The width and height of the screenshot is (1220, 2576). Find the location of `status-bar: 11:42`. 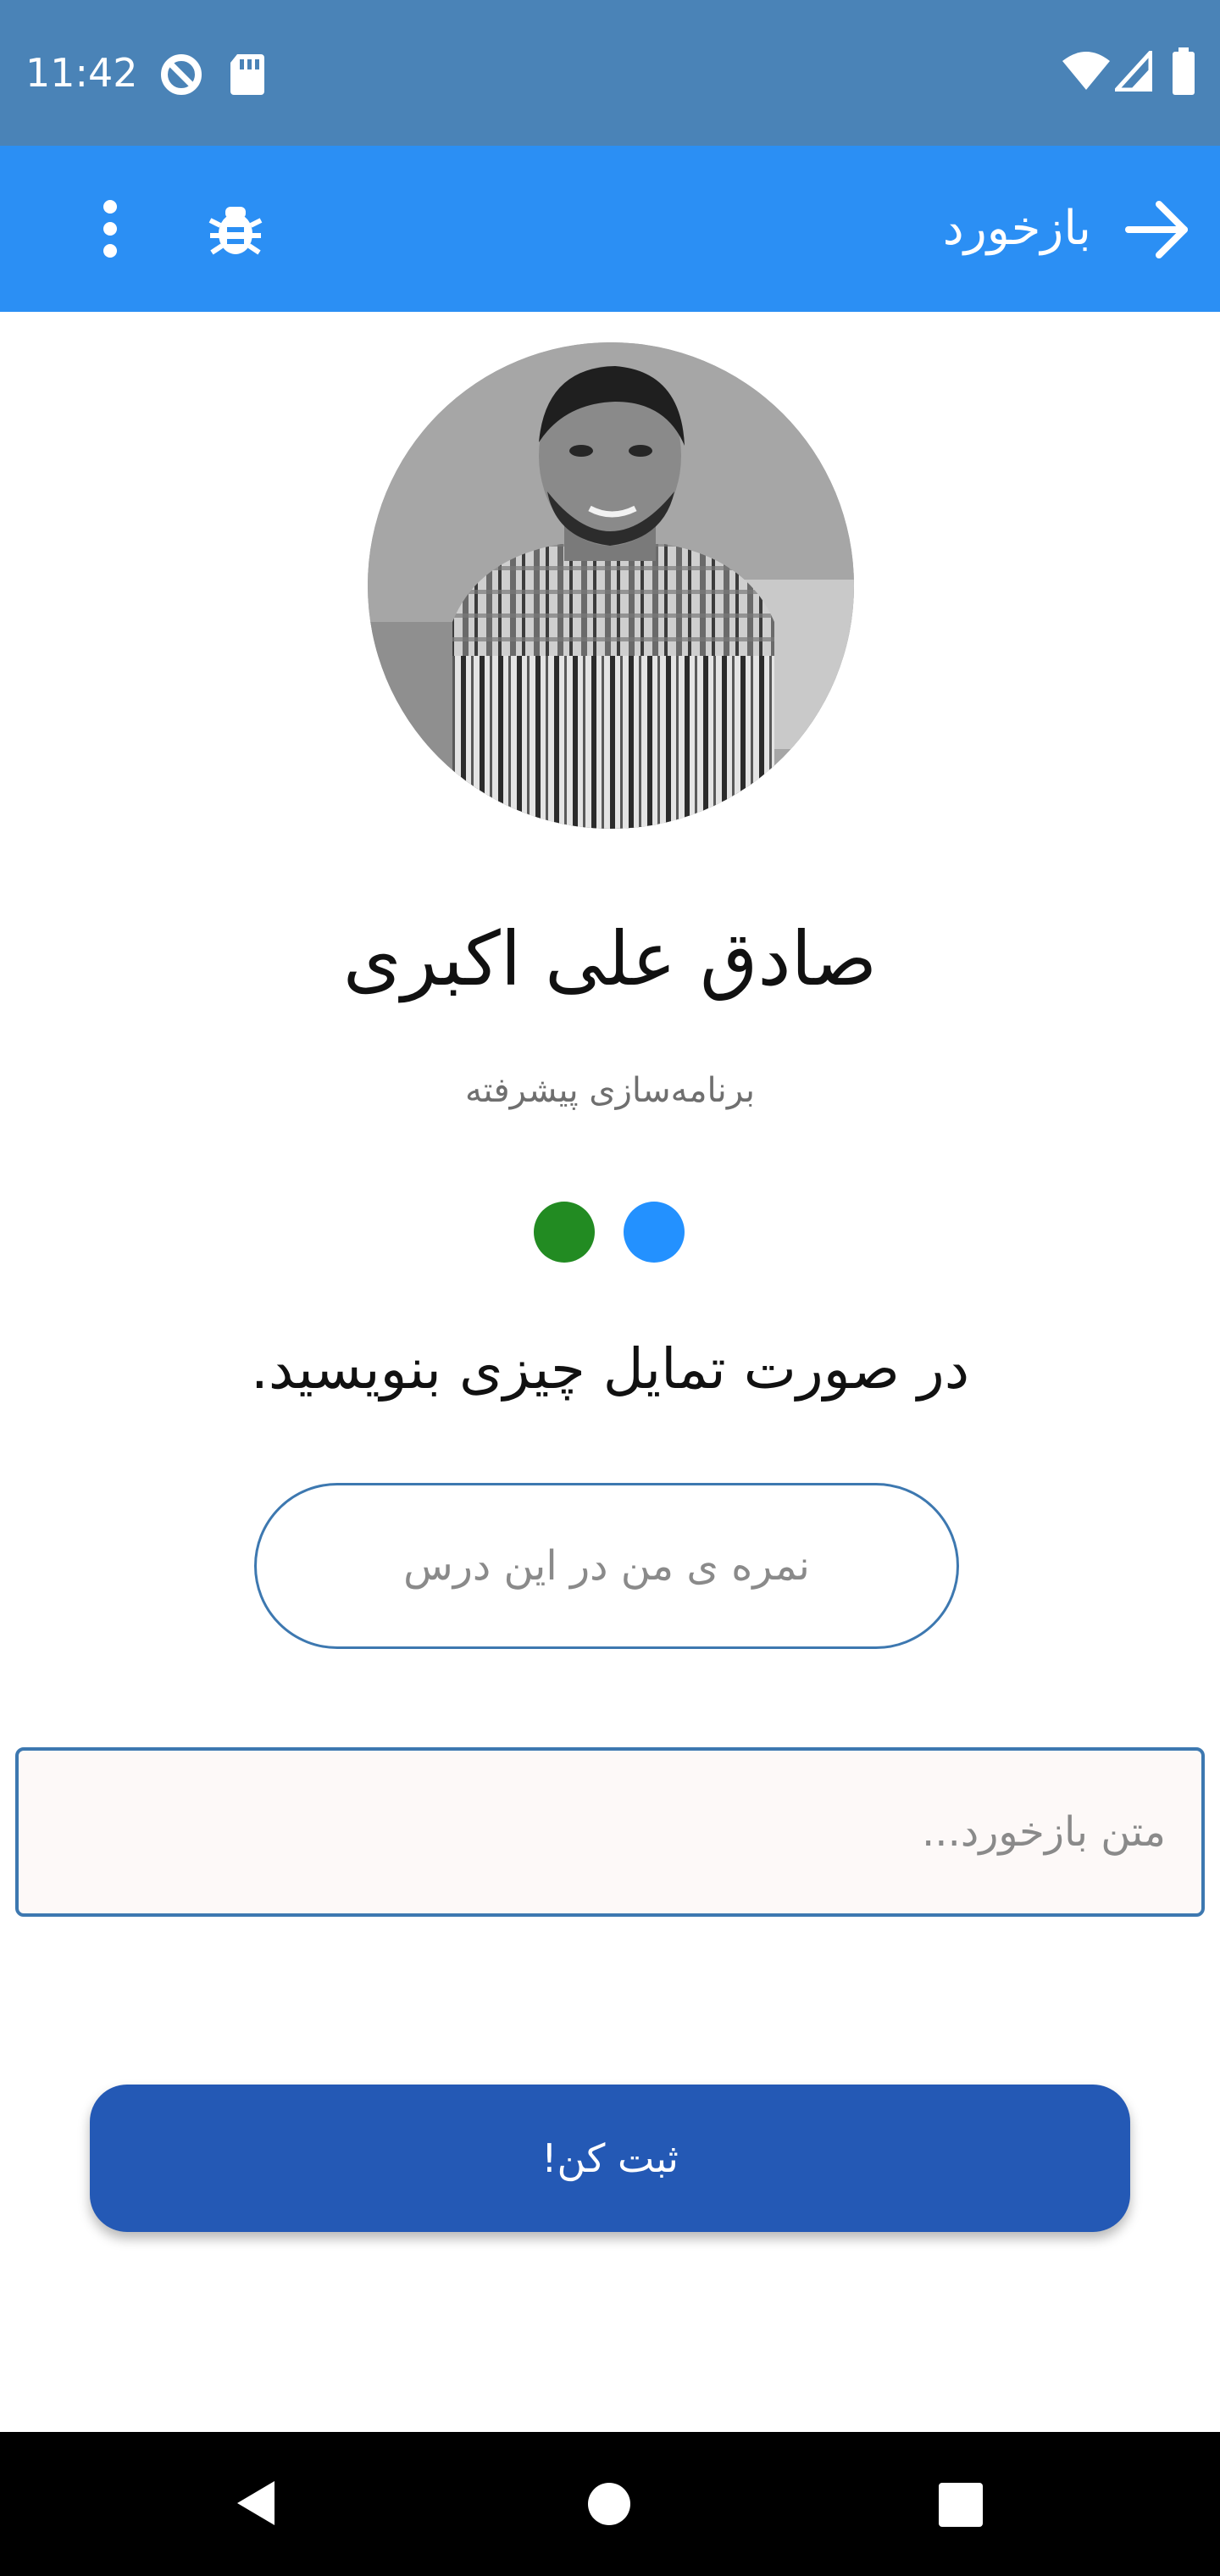

status-bar: 11:42 is located at coordinates (610, 73).